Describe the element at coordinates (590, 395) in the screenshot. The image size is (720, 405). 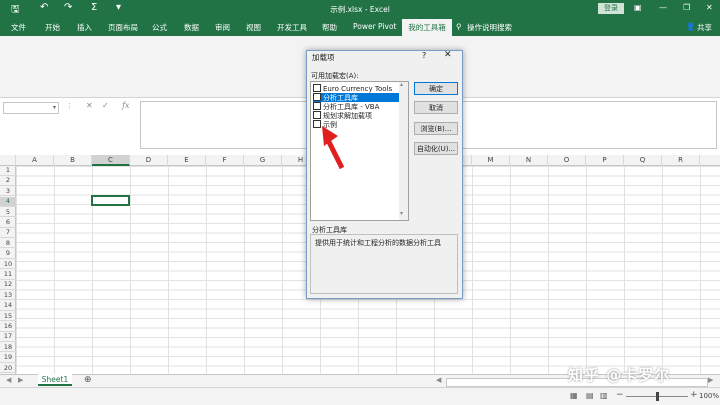
I see `page-layout-view-icon: ▤` at that location.